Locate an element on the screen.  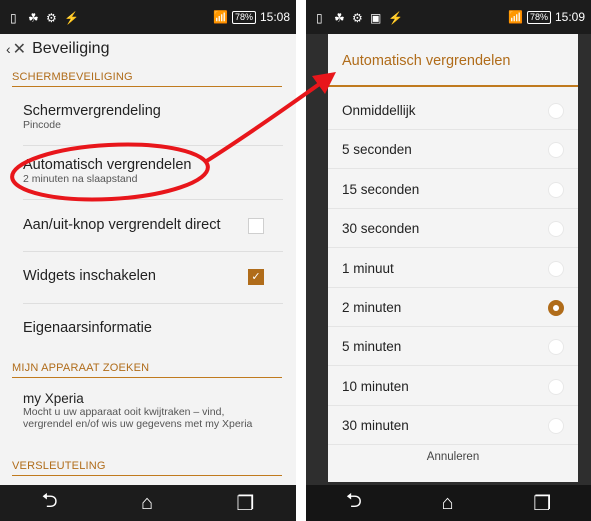
screen-lock-subtitle: Pincode is located at coordinates (42, 125).